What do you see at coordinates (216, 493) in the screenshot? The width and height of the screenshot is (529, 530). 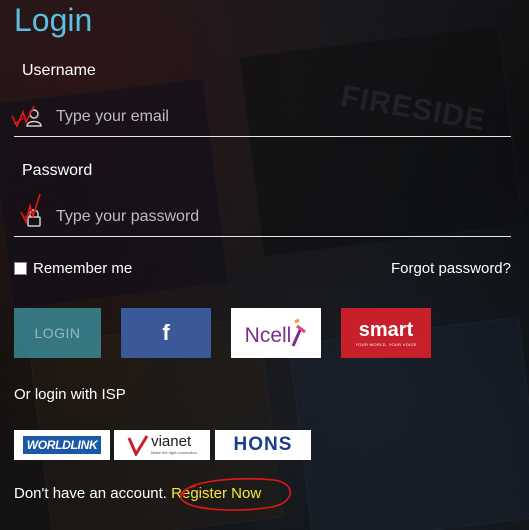 I see `register-now-link: Register Now` at bounding box center [216, 493].